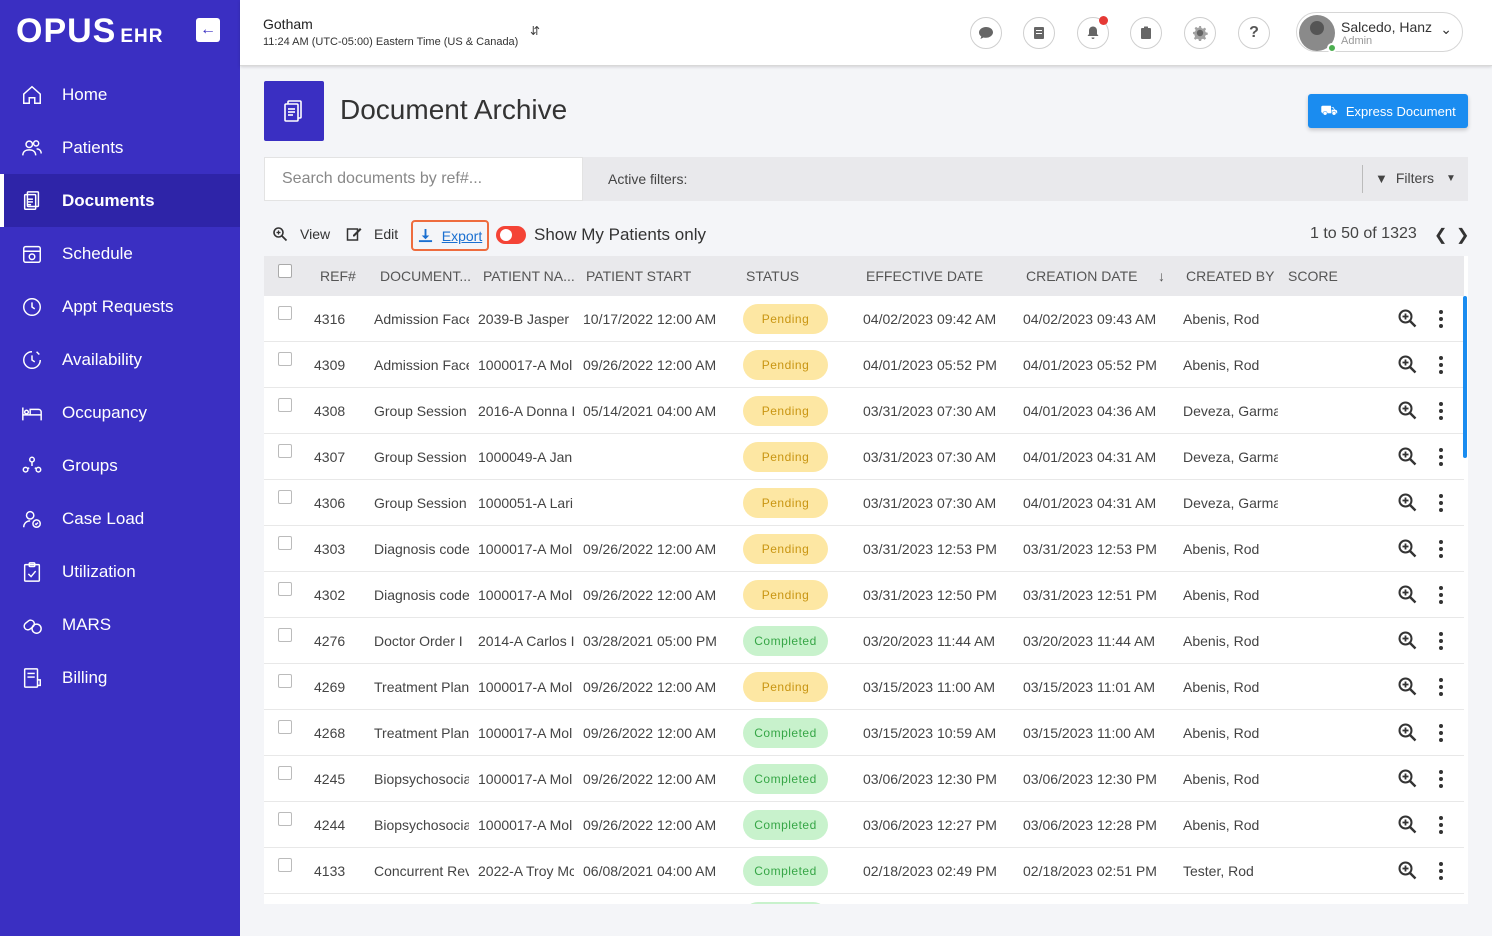 This screenshot has width=1492, height=936. Describe the element at coordinates (772, 276) in the screenshot. I see `column-header: STATUS` at that location.